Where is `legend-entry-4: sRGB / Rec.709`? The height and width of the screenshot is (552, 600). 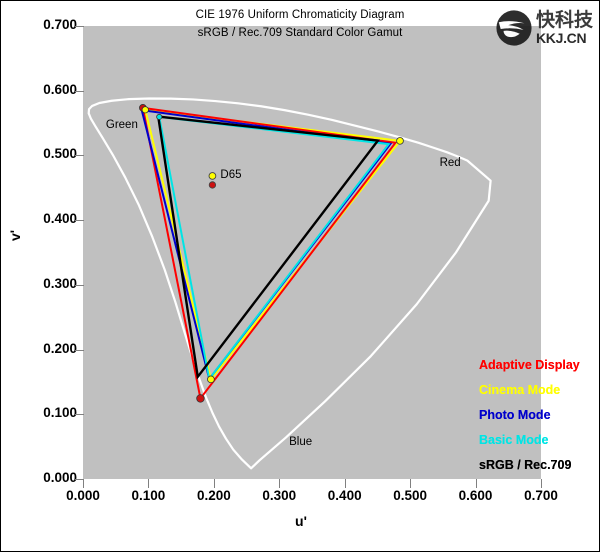
legend-entry-4: sRGB / Rec.709 is located at coordinates (525, 465).